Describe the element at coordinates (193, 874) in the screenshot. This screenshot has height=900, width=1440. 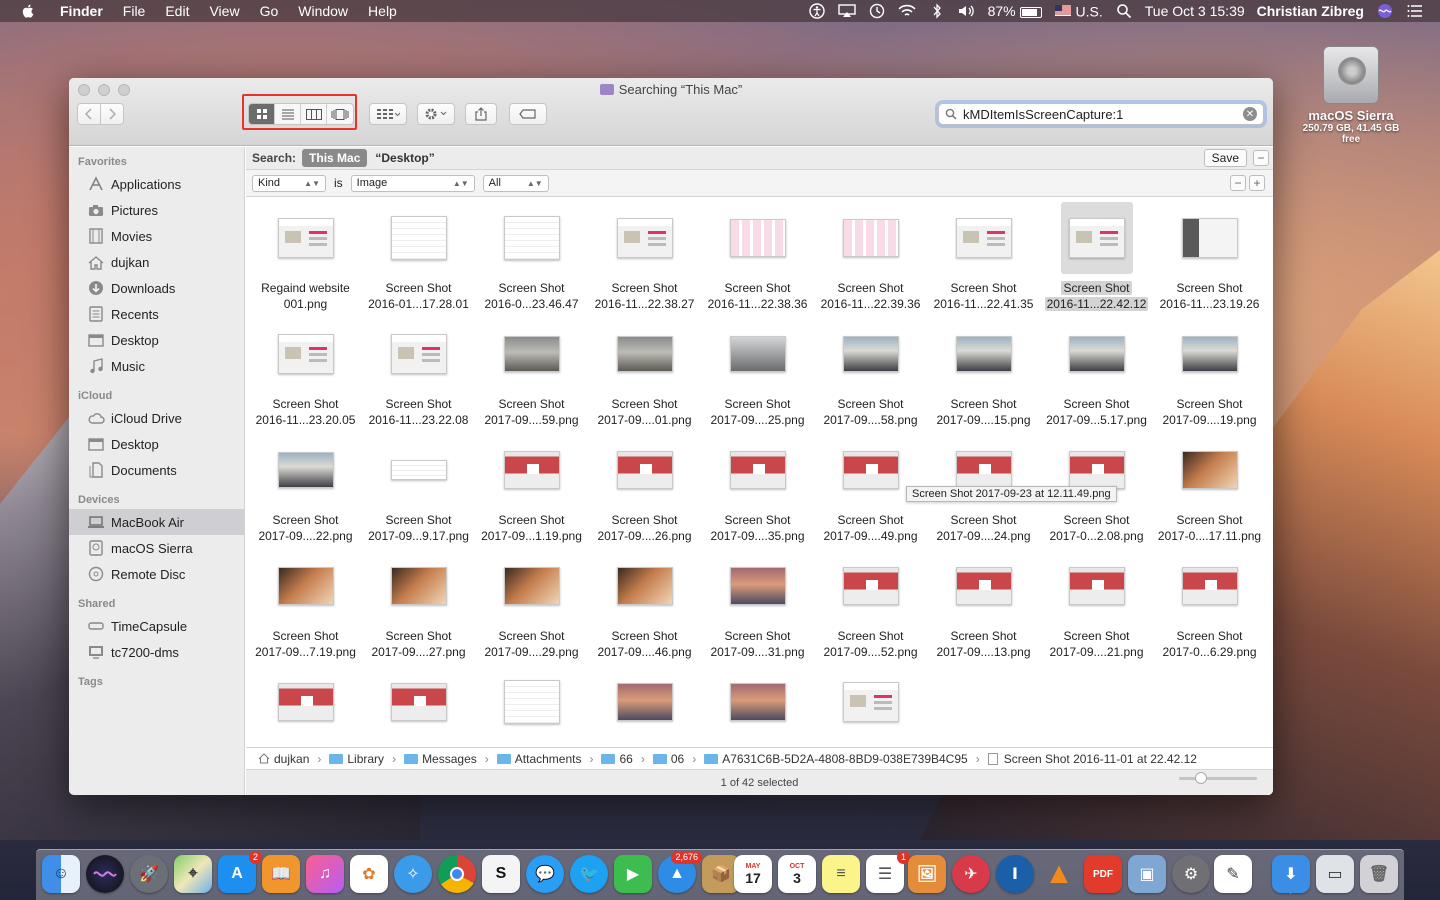
I see `dock-maps-icon: ⌖` at that location.